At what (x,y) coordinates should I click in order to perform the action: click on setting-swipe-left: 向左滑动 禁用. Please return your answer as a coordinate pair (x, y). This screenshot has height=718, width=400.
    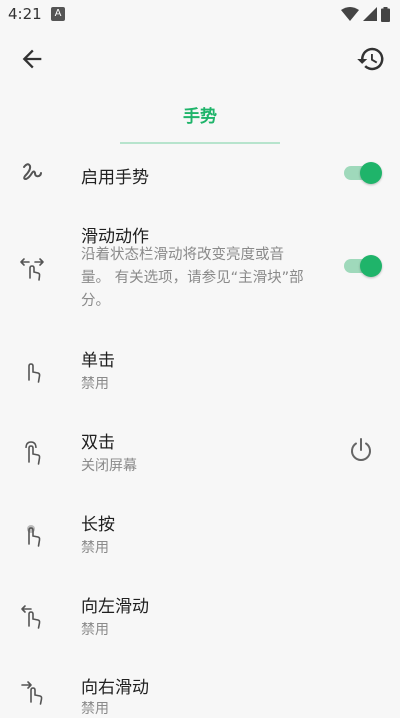
    Looking at the image, I should click on (200, 613).